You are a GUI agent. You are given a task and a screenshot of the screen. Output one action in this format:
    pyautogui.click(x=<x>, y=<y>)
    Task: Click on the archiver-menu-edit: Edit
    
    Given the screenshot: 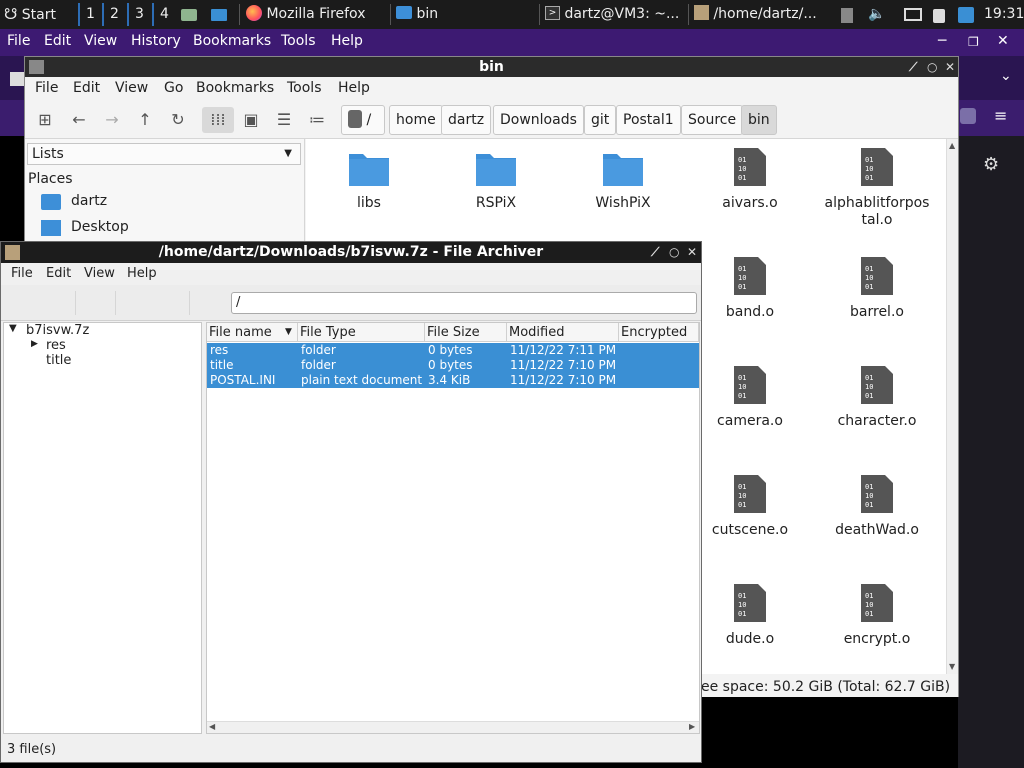 What is the action you would take?
    pyautogui.click(x=58, y=273)
    